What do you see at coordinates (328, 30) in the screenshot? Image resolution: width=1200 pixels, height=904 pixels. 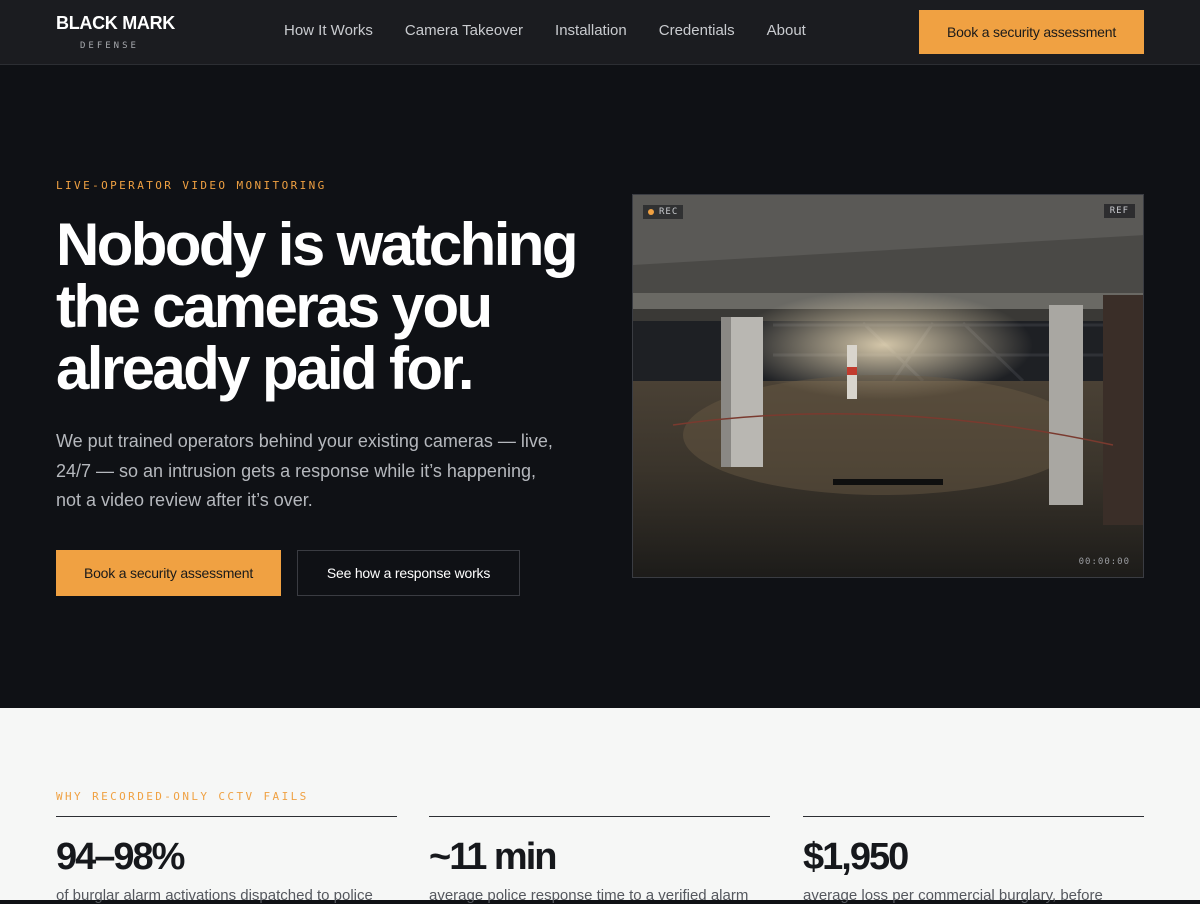 I see `nav-link-how-it-works: How It Works` at bounding box center [328, 30].